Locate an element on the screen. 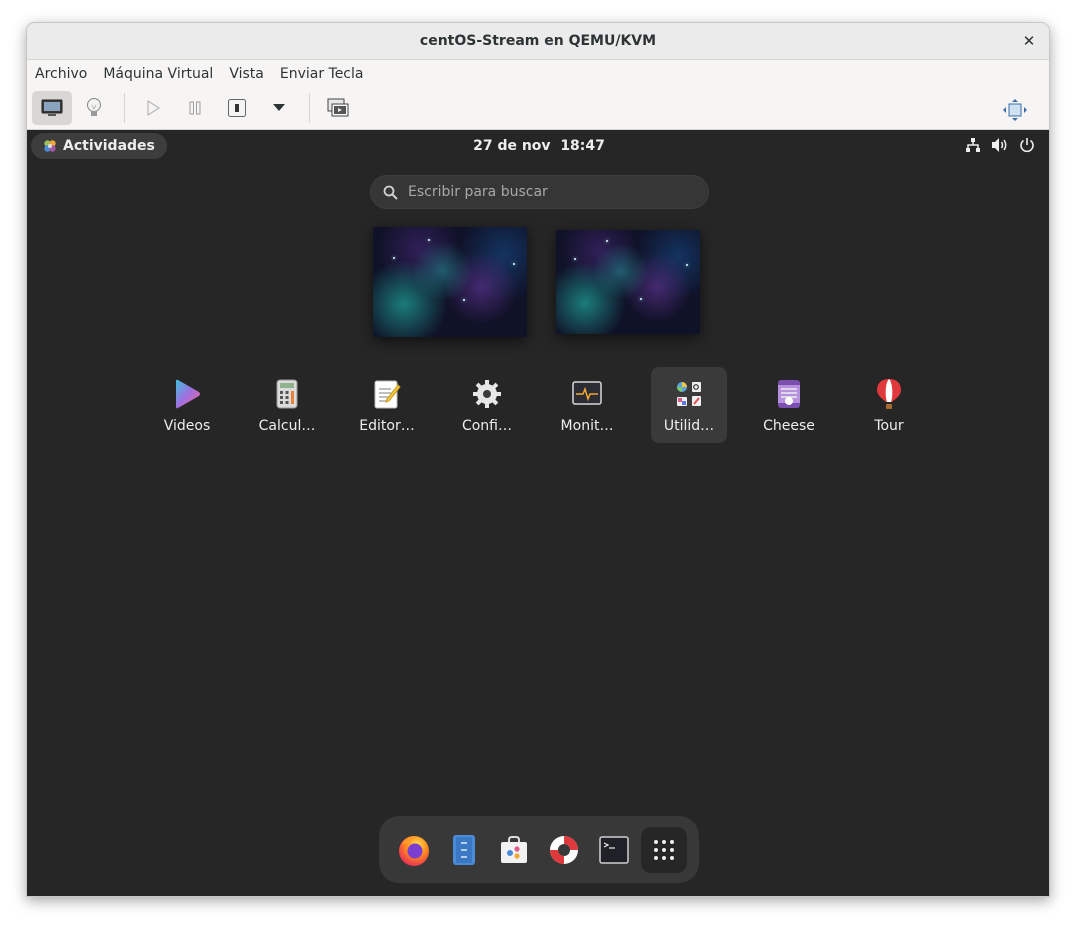 This screenshot has width=1076, height=926. help-lifebuoy-icon is located at coordinates (564, 850).